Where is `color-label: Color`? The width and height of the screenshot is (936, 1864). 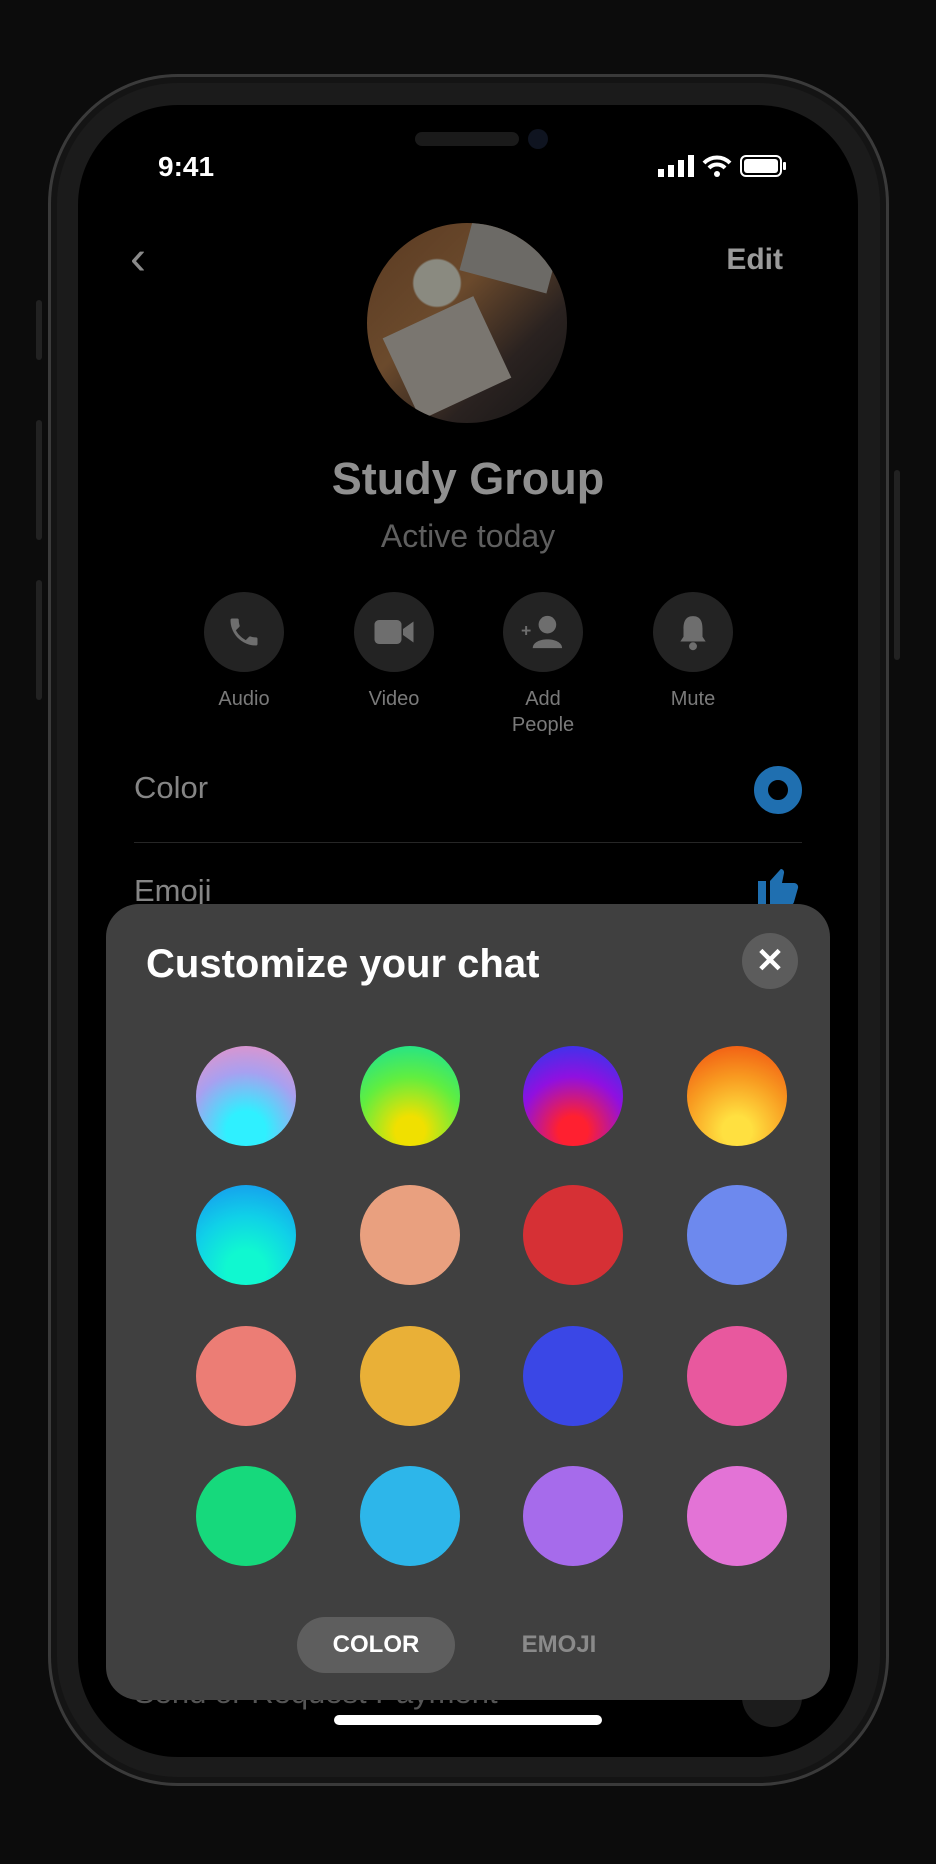 color-label: Color is located at coordinates (171, 787).